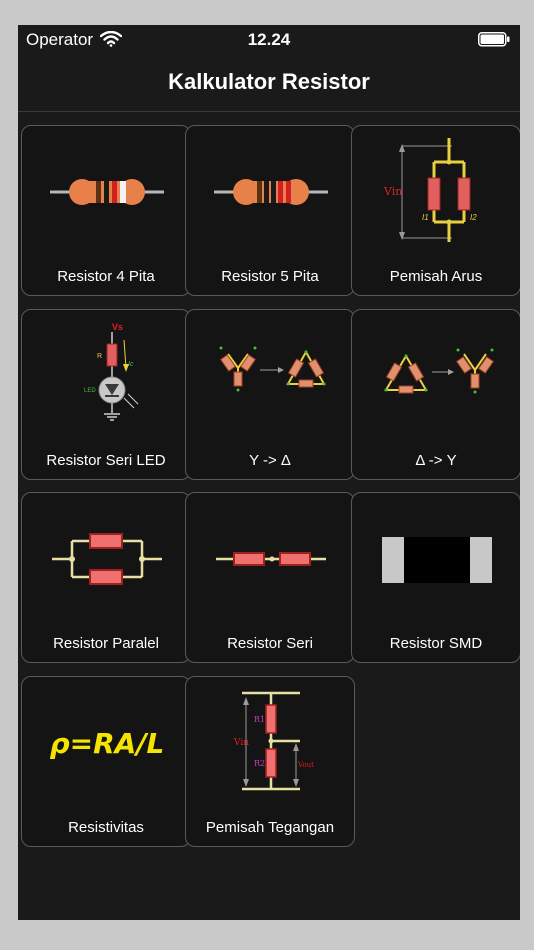 This screenshot has height=950, width=534. Describe the element at coordinates (270, 827) in the screenshot. I see `tile-label: Pemisah Tegangan` at that location.